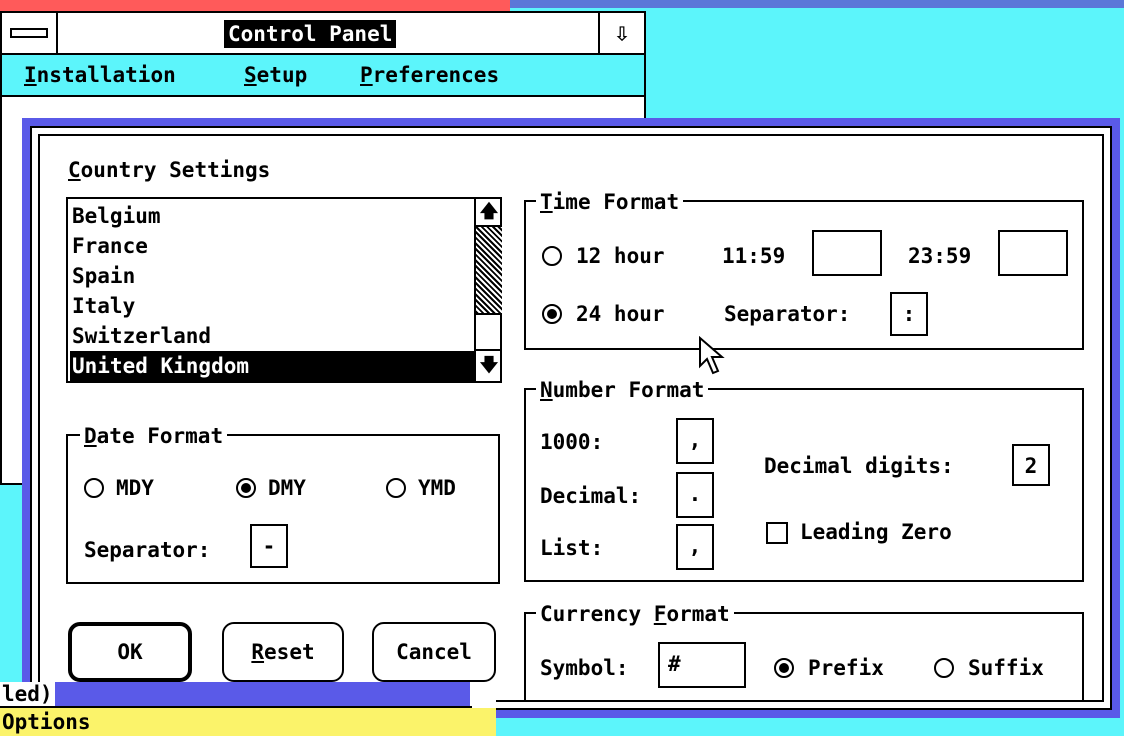 This screenshot has height=736, width=1124. Describe the element at coordinates (489, 271) in the screenshot. I see `scroll-thumb` at that location.